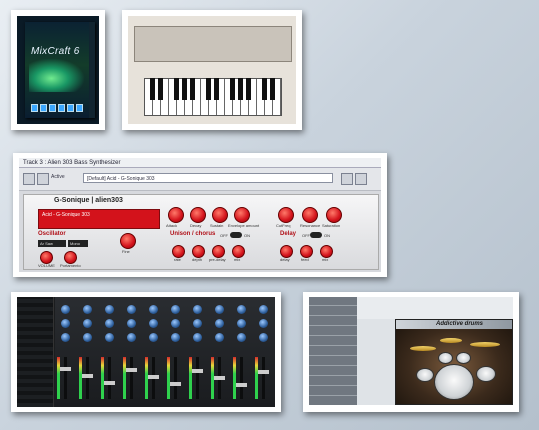 The height and width of the screenshot is (430, 539). What do you see at coordinates (242, 215) in the screenshot?
I see `envelope-amount-knob` at bounding box center [242, 215].